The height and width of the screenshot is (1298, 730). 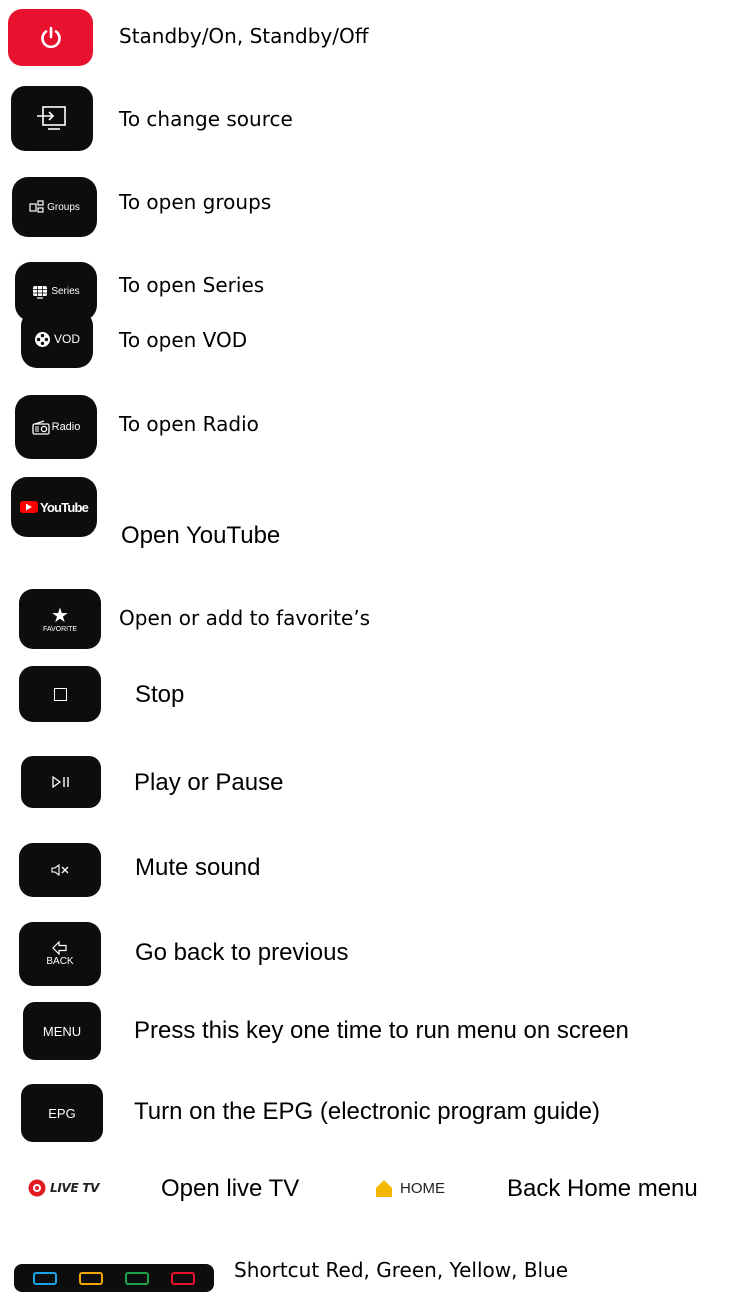 I want to click on mute-key, so click(x=60, y=870).